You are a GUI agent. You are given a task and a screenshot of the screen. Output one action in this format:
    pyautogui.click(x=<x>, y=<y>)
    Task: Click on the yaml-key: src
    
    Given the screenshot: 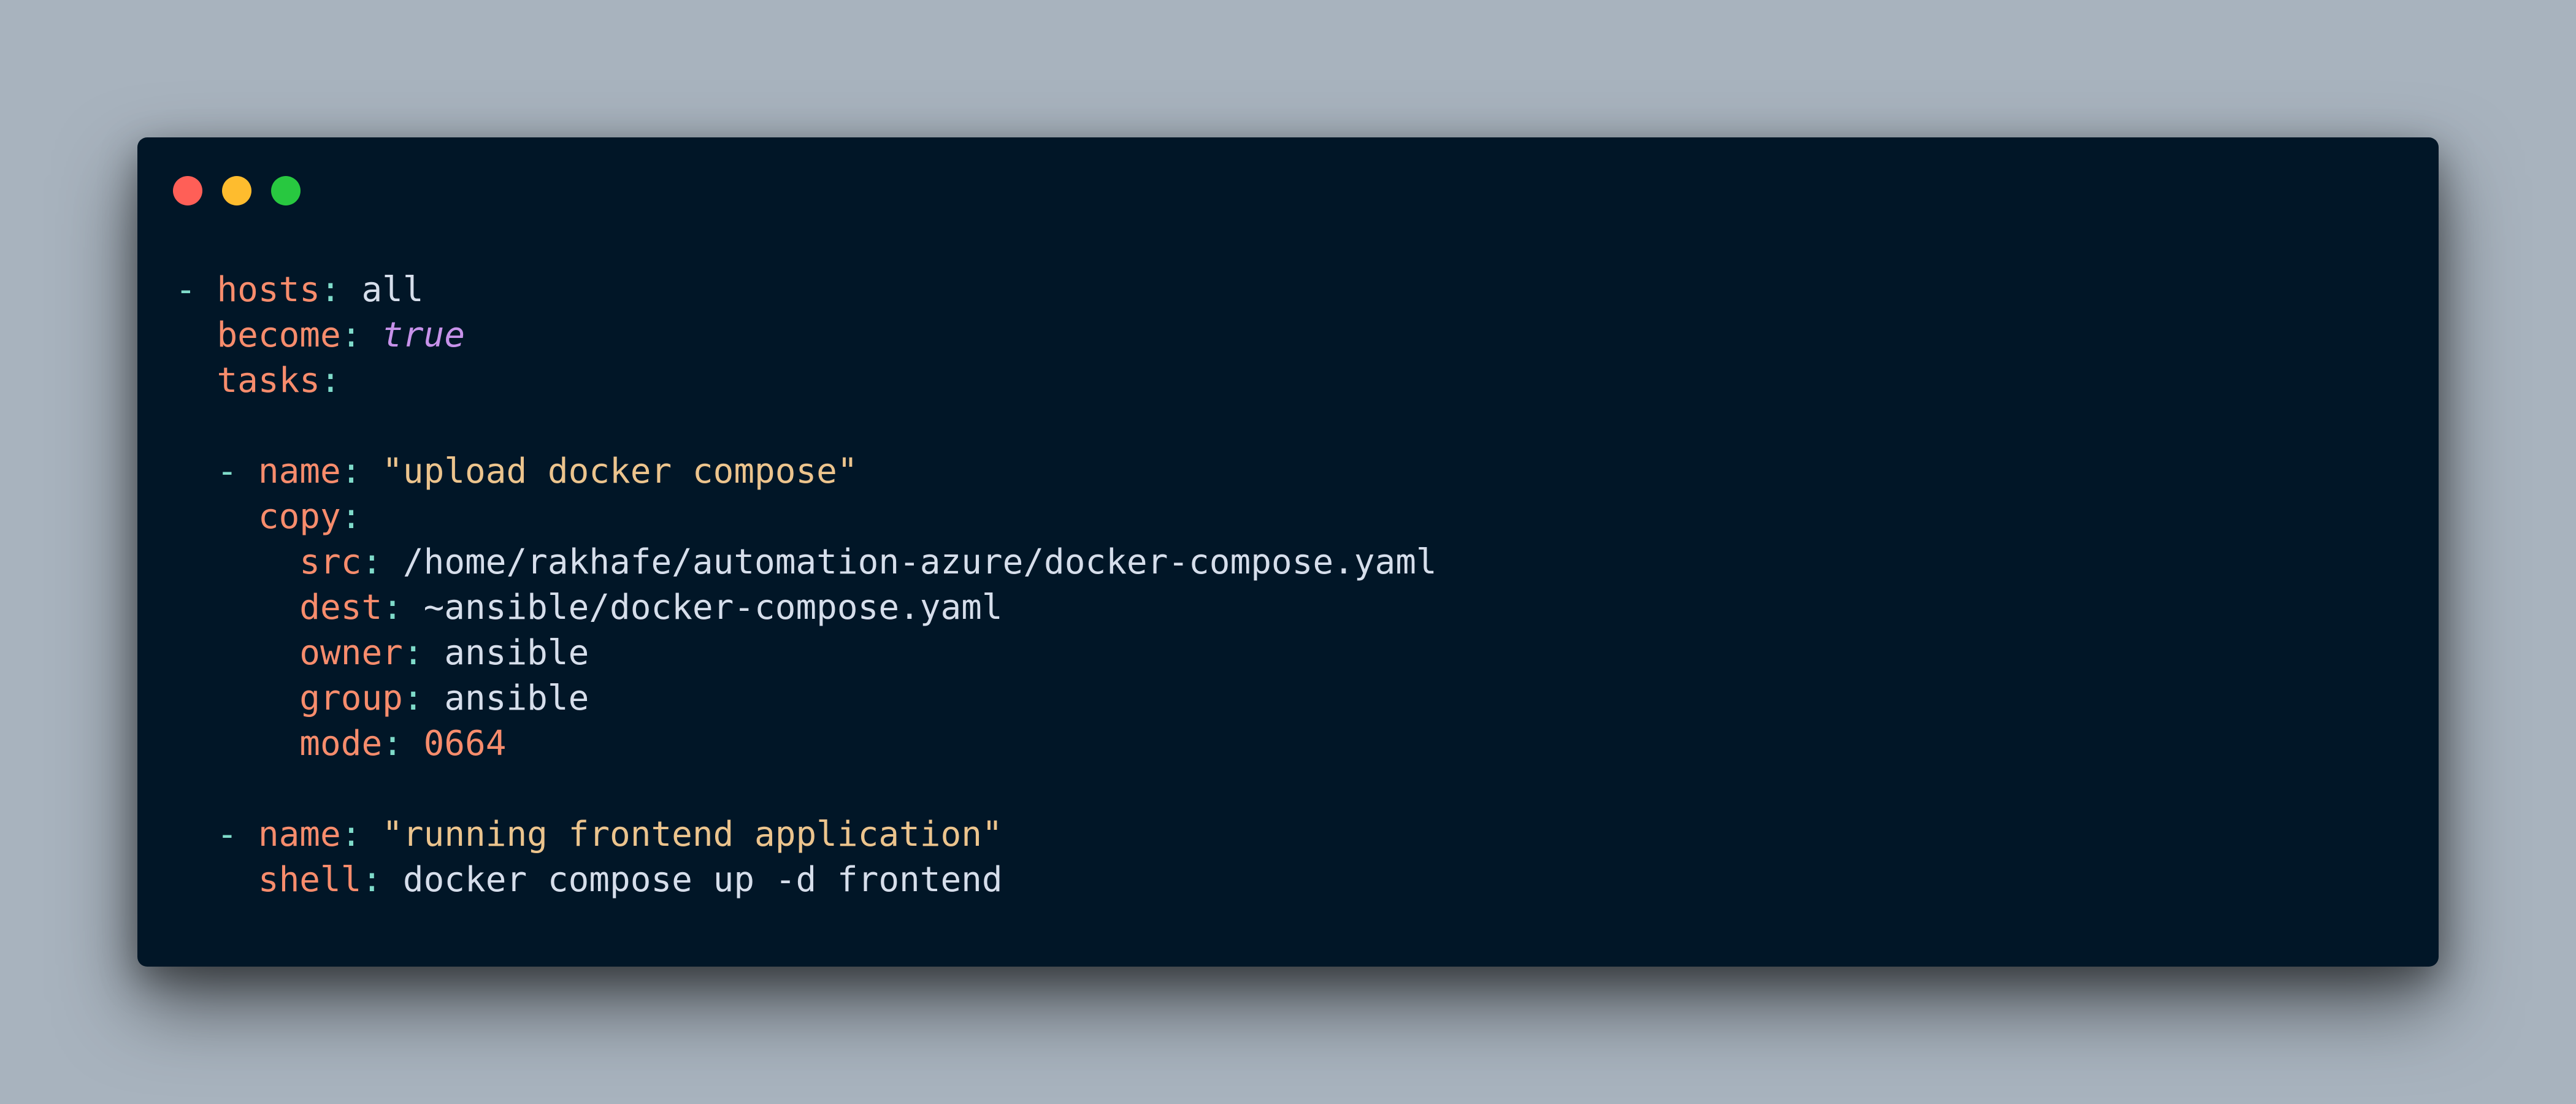 What is the action you would take?
    pyautogui.click(x=330, y=562)
    